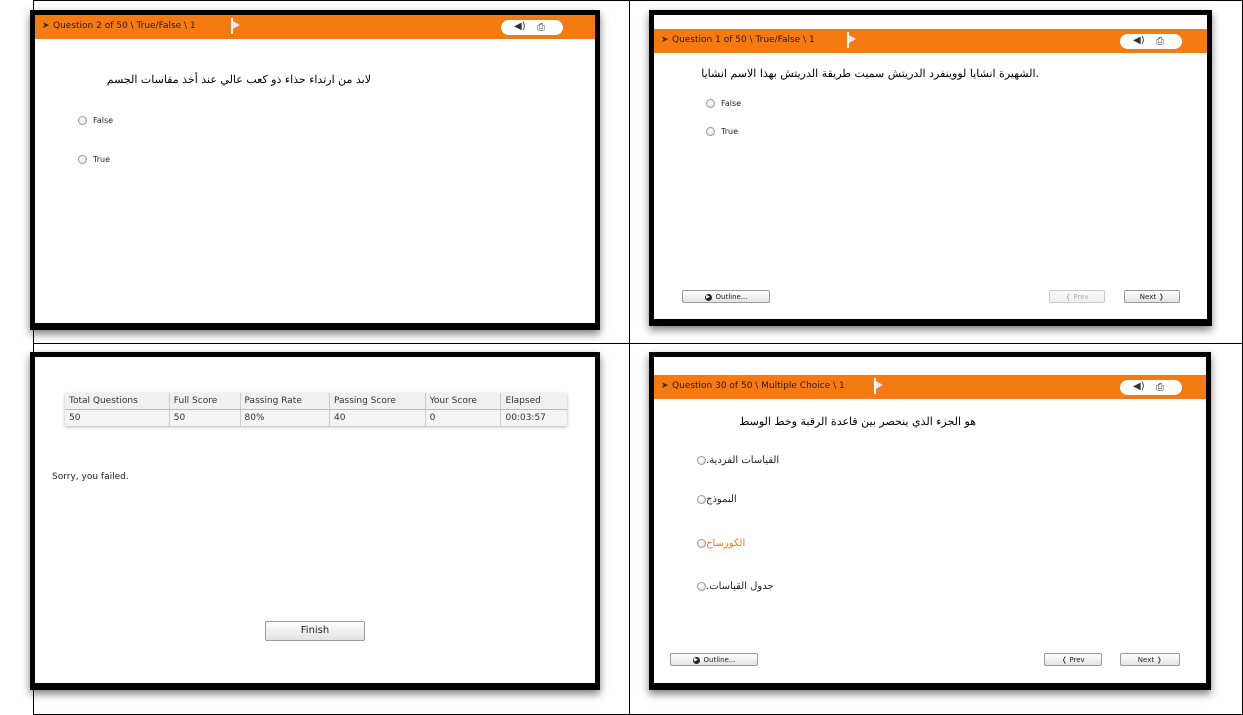 The width and height of the screenshot is (1243, 715). Describe the element at coordinates (638, 343) in the screenshot. I see `table-divider-horizontal` at that location.